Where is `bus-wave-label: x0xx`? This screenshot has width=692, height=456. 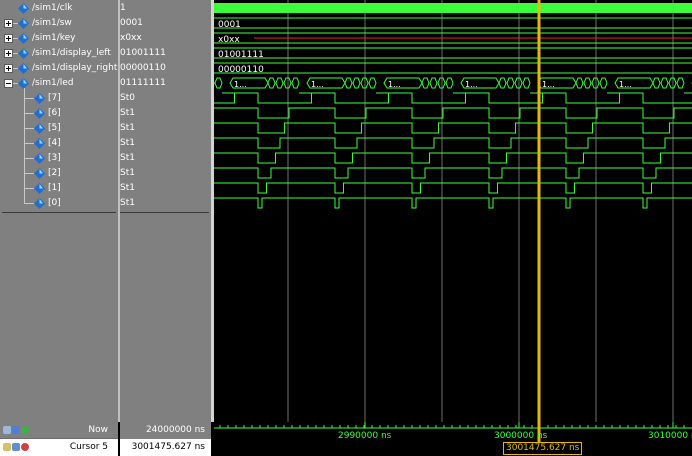
bus-wave-label: x0xx is located at coordinates (229, 40).